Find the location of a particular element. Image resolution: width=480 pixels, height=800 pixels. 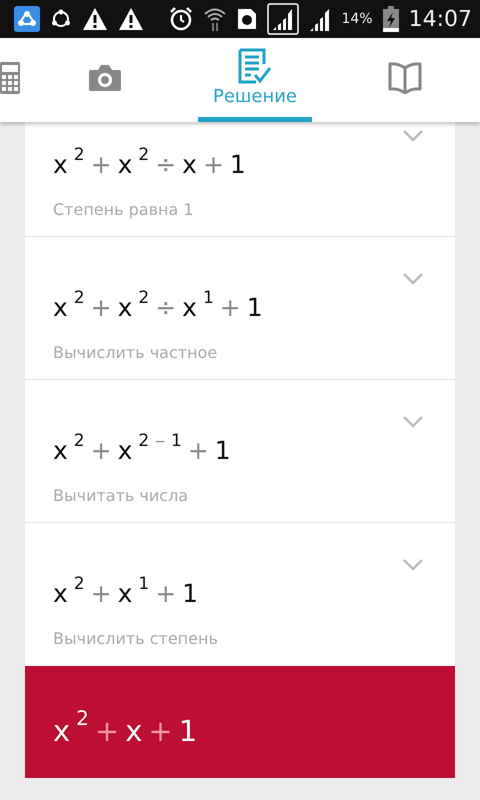

math-expression: x $^{2}$ + x $^{2}$ ÷ x + 1 is located at coordinates (149, 162).